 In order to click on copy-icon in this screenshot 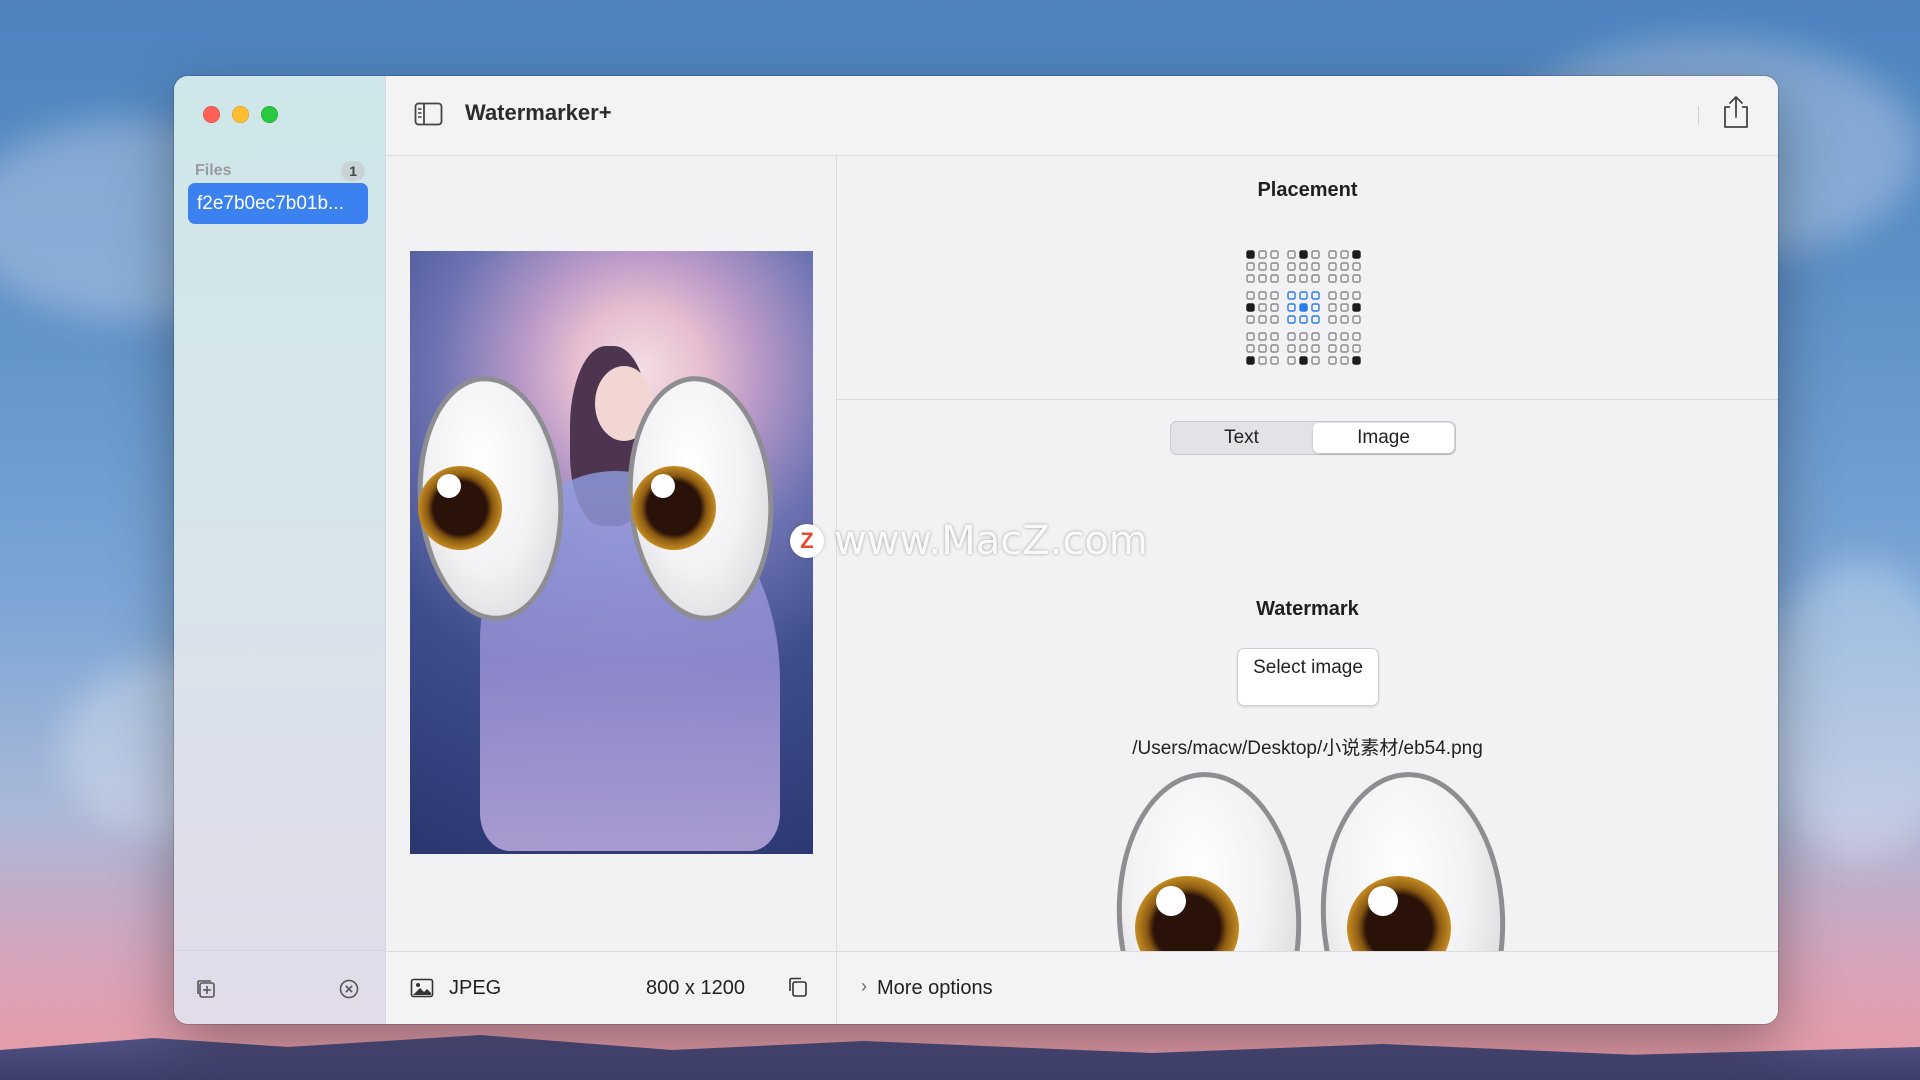, I will do `click(798, 987)`.